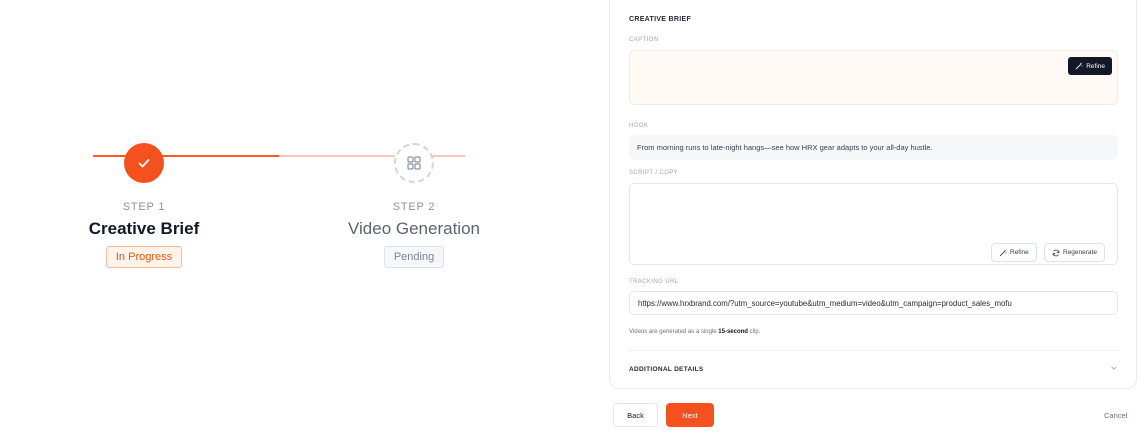 The image size is (1148, 433). I want to click on additional-details-toggle: ADDITIONAL DETAILS, so click(666, 369).